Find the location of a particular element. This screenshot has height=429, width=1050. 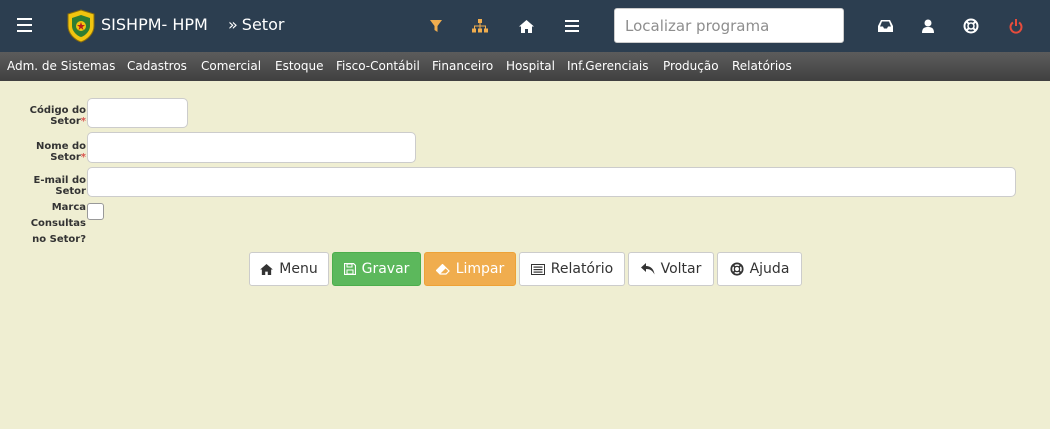

save-icon is located at coordinates (349, 269).